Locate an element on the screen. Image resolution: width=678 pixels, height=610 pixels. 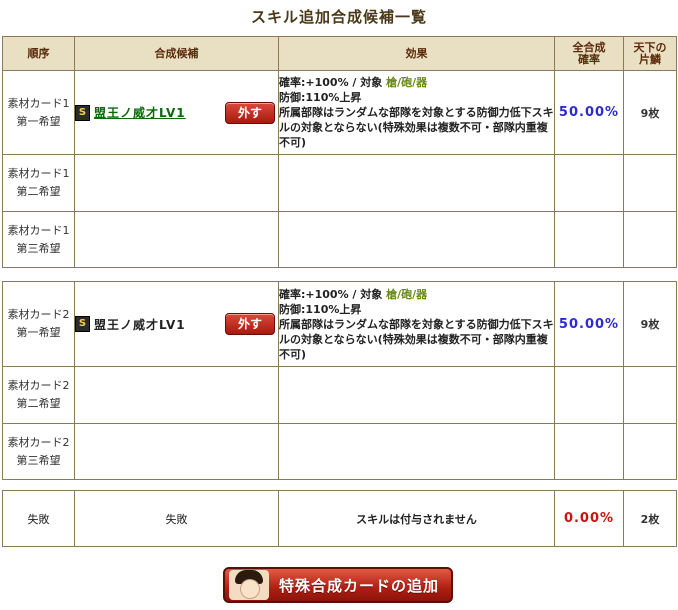
table-header-row: 順序 合成候補 効果 全合成 確率 天下の 片鱗 is located at coordinates (339, 53).